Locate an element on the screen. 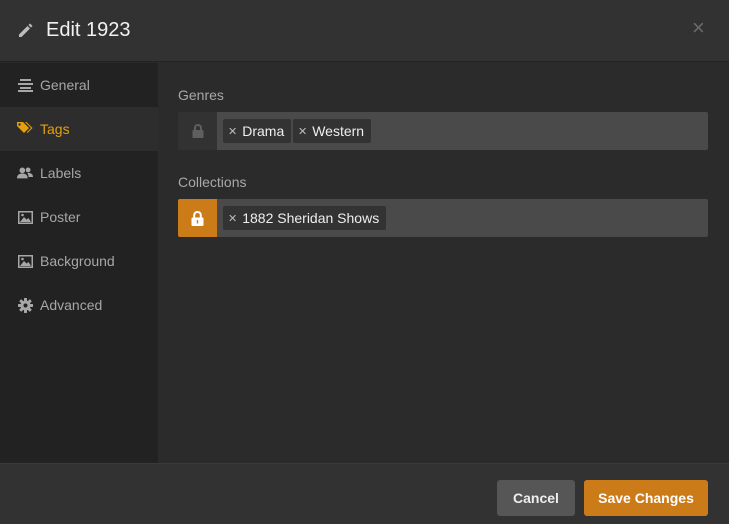  sidebar-item-advanced: Advanced is located at coordinates (79, 305).